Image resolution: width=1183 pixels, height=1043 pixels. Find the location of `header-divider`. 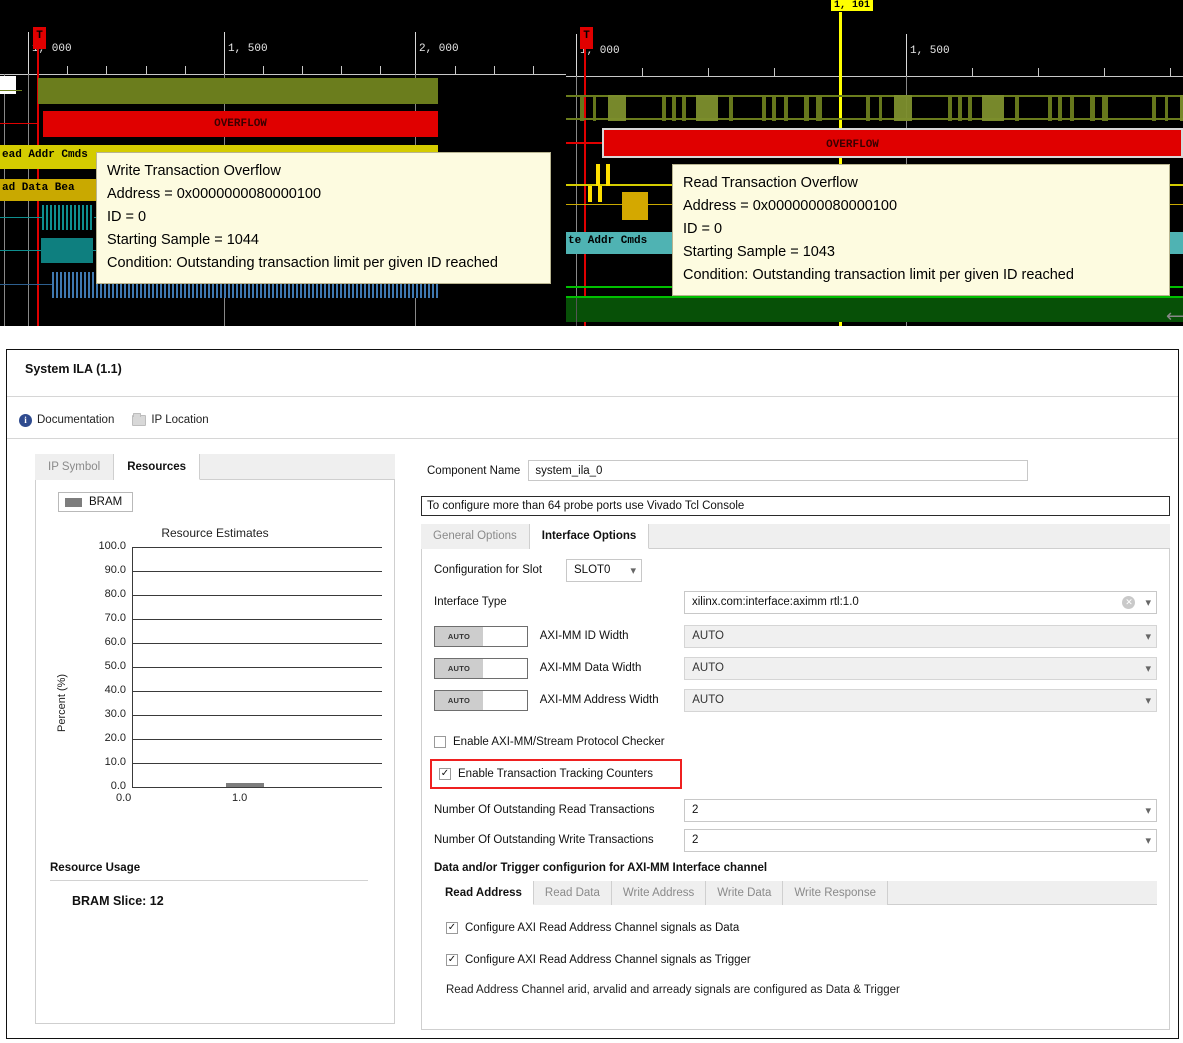

header-divider is located at coordinates (592, 396).